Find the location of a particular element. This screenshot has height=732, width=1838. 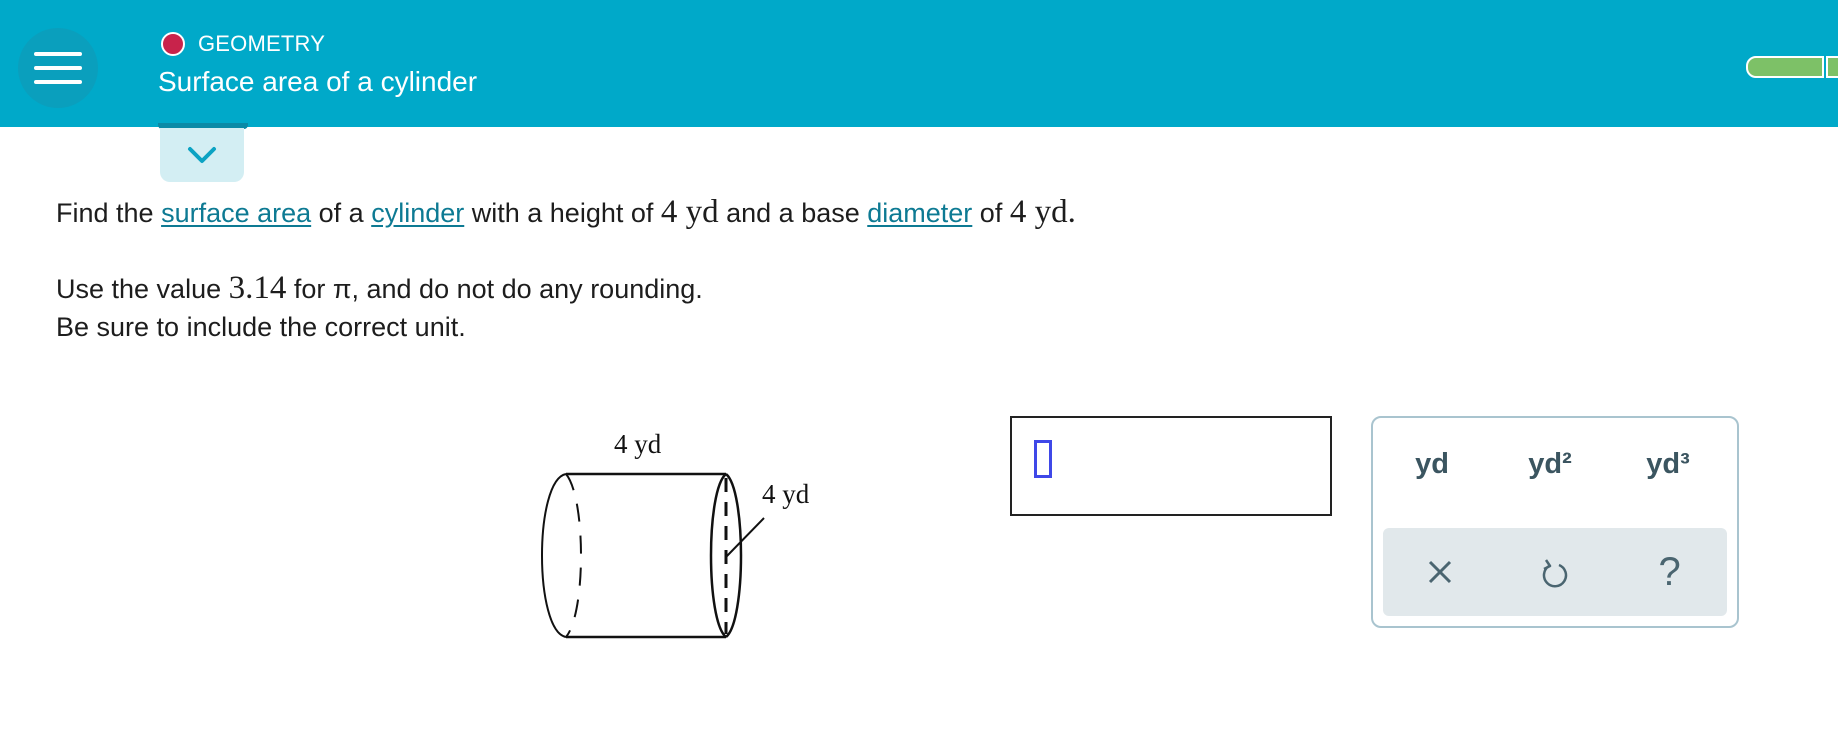

progress-indicator is located at coordinates (1792, 67).